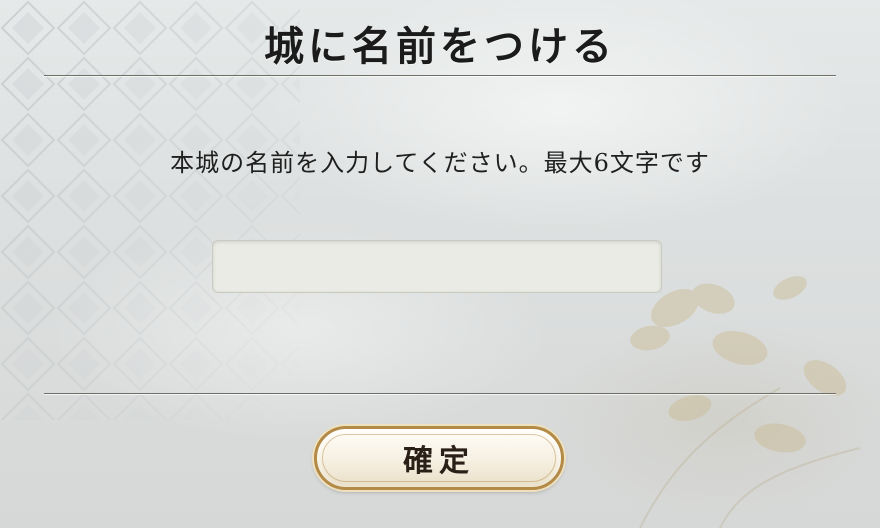 The height and width of the screenshot is (528, 880). I want to click on title-bar: 城に名前をつける, so click(440, 39).